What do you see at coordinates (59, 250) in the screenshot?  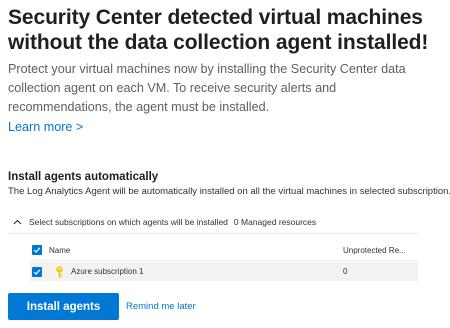 I see `column-header-name: Name` at bounding box center [59, 250].